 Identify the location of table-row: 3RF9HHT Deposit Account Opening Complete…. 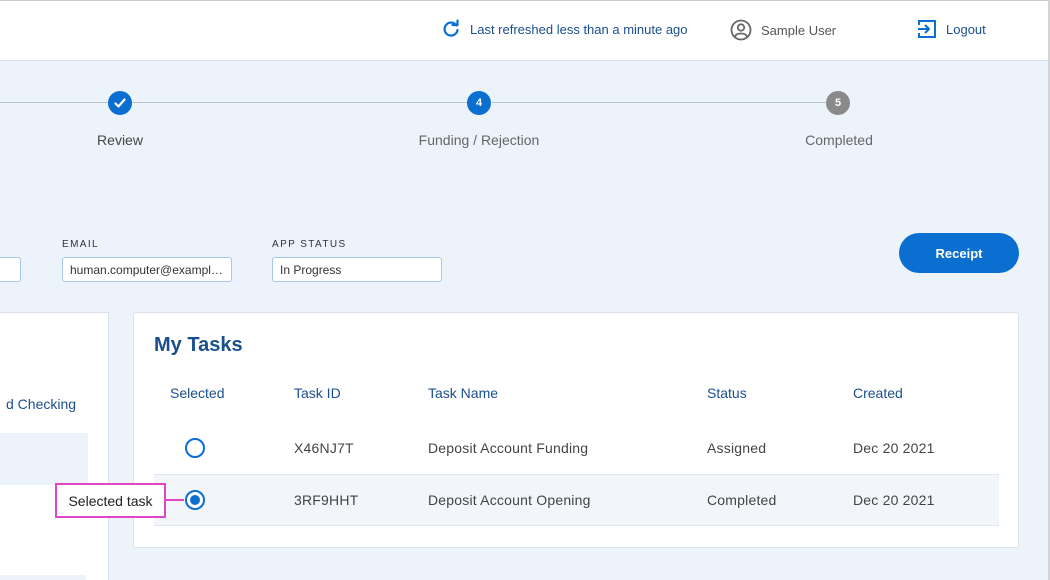
(576, 500).